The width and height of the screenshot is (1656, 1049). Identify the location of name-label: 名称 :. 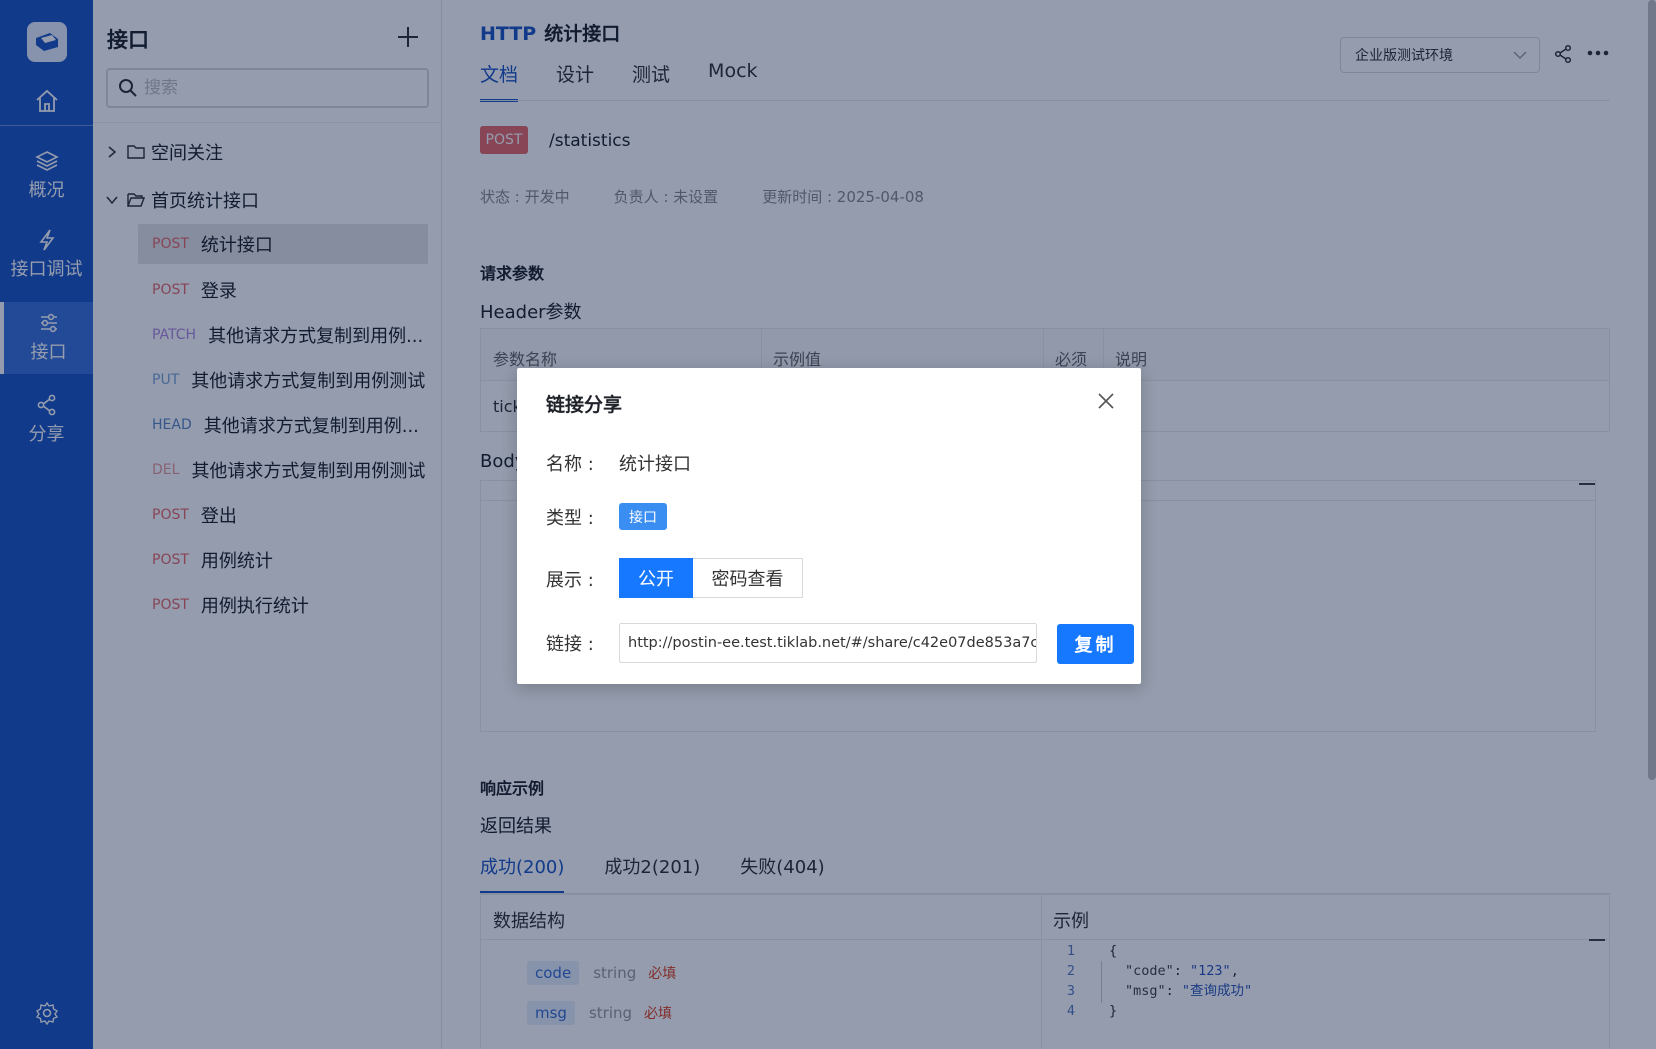
(570, 464).